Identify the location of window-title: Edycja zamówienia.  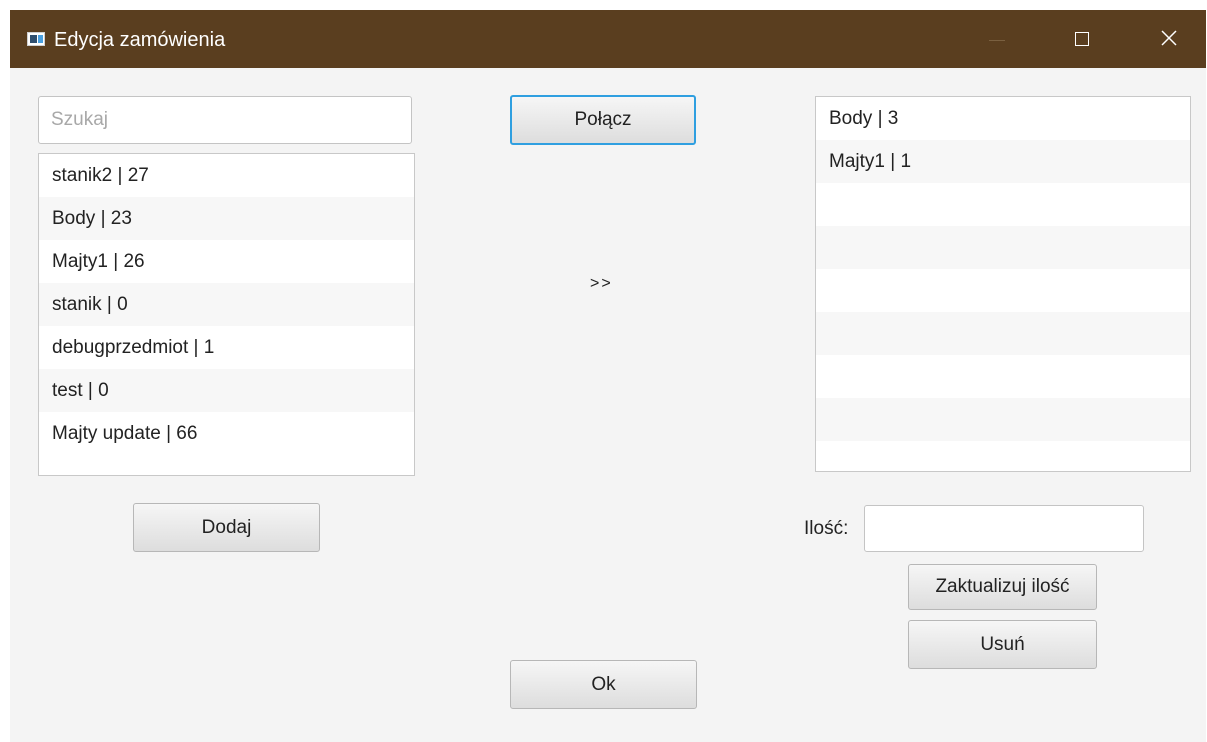
(140, 40).